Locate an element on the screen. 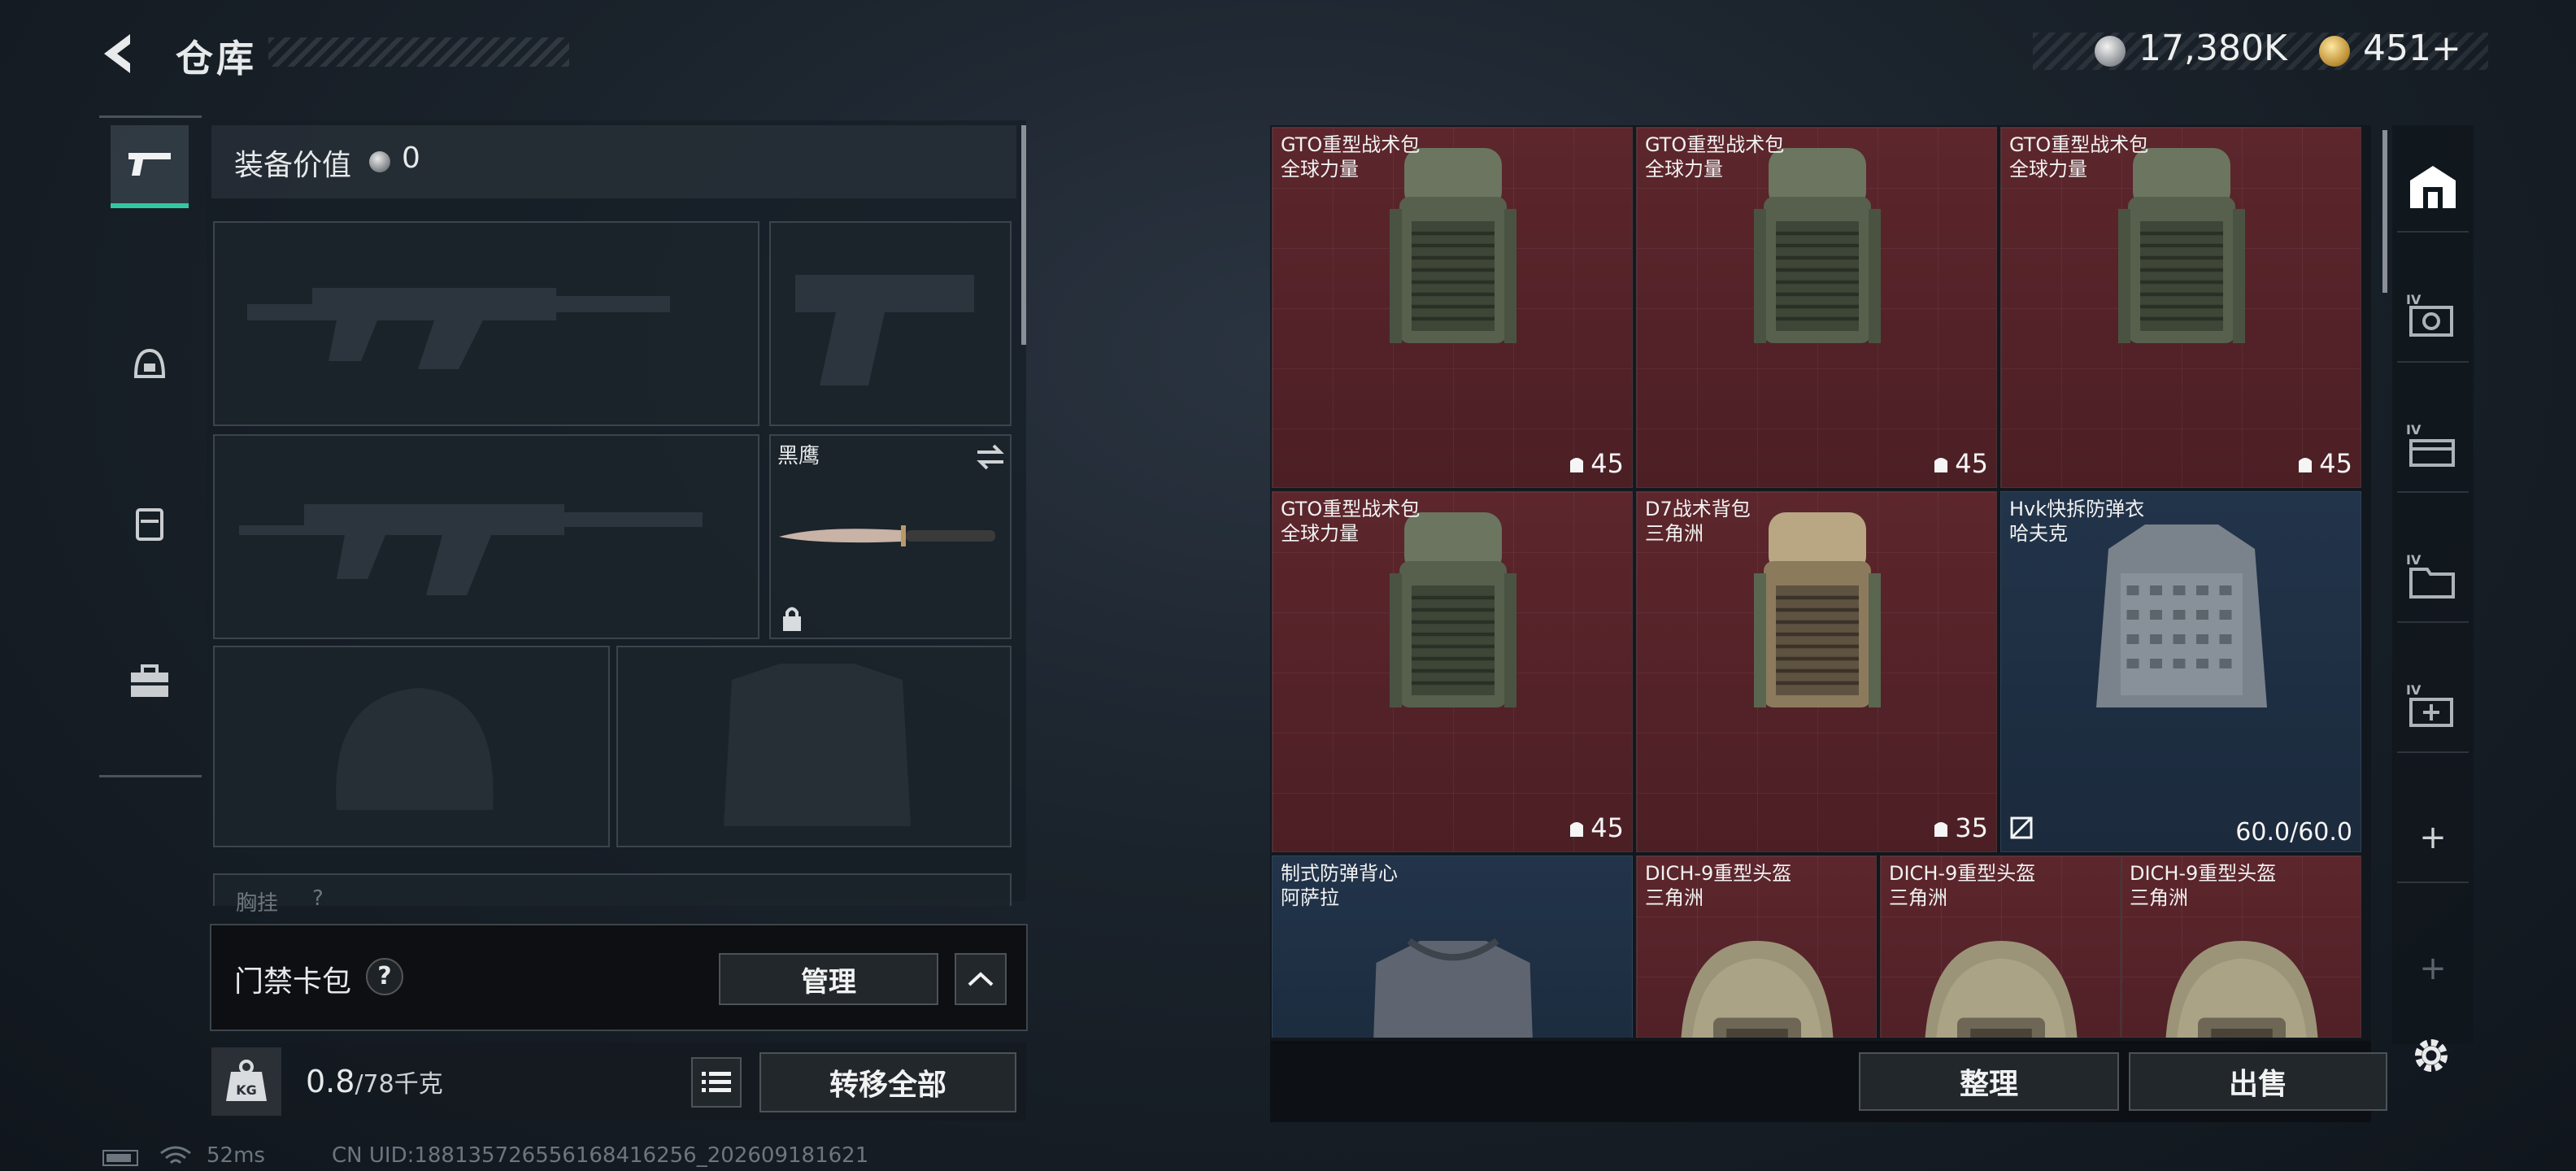 Image resolution: width=2576 pixels, height=1171 pixels. equipment-value: 0 is located at coordinates (411, 158).